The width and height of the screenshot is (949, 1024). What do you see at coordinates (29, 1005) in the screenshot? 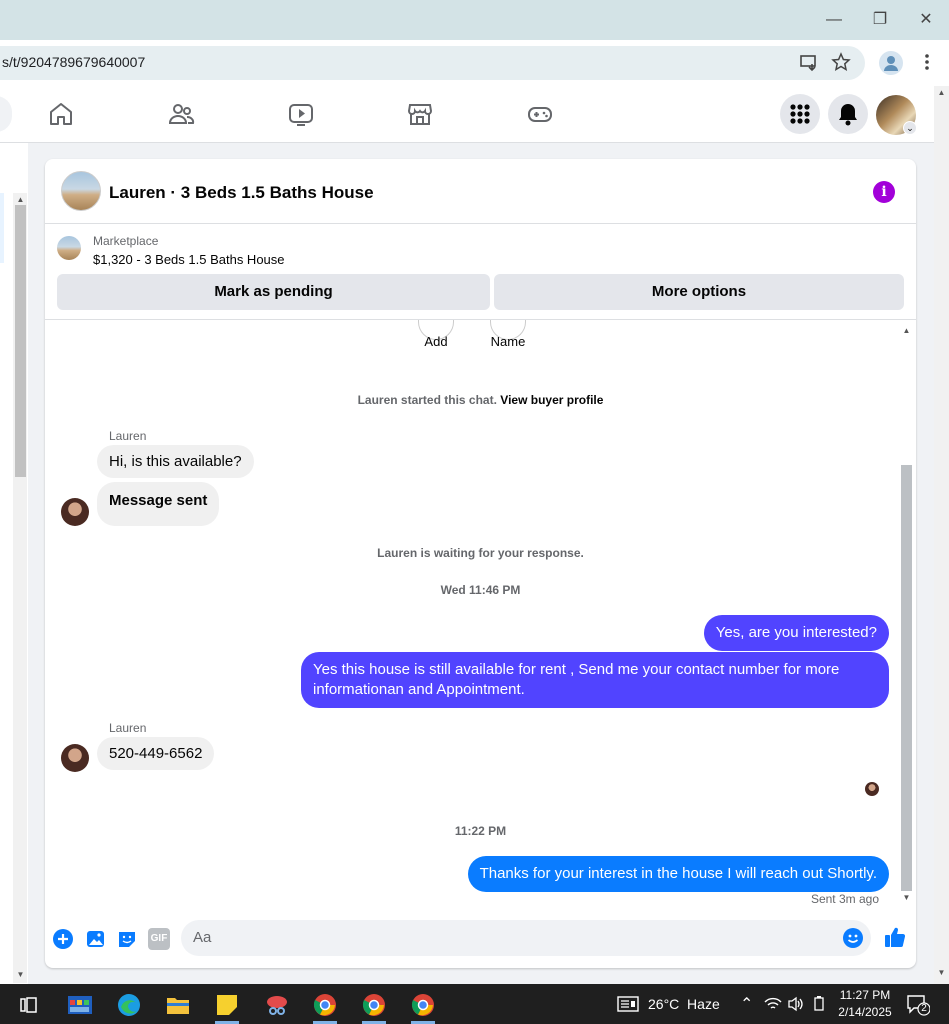
I see `task-view-icon` at bounding box center [29, 1005].